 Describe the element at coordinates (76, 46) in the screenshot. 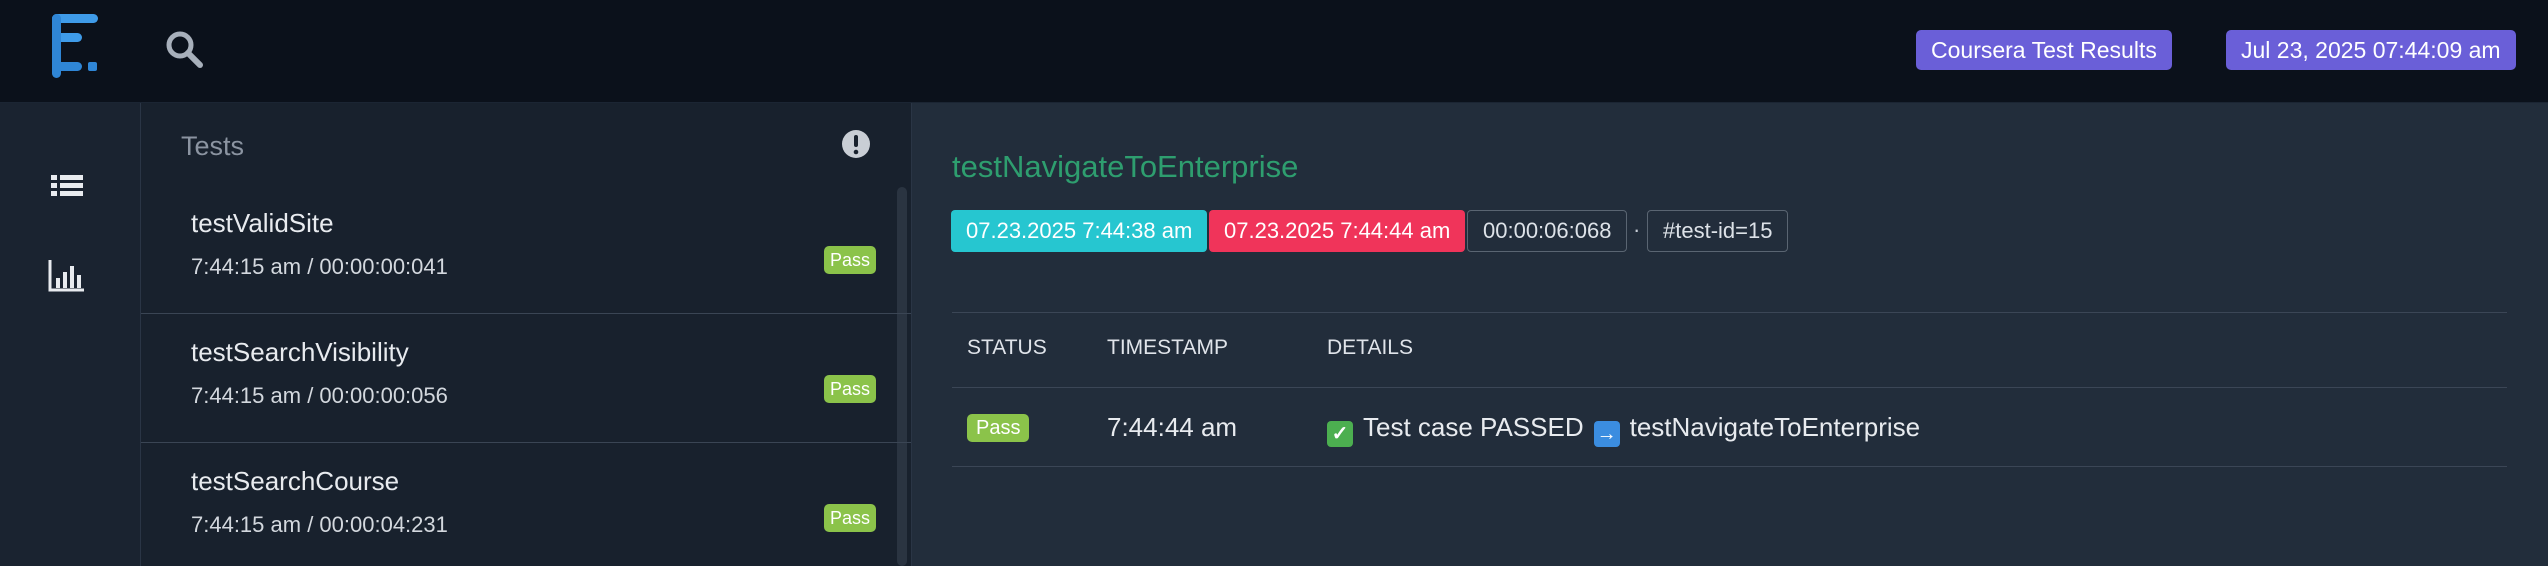

I see `logo-icon` at that location.